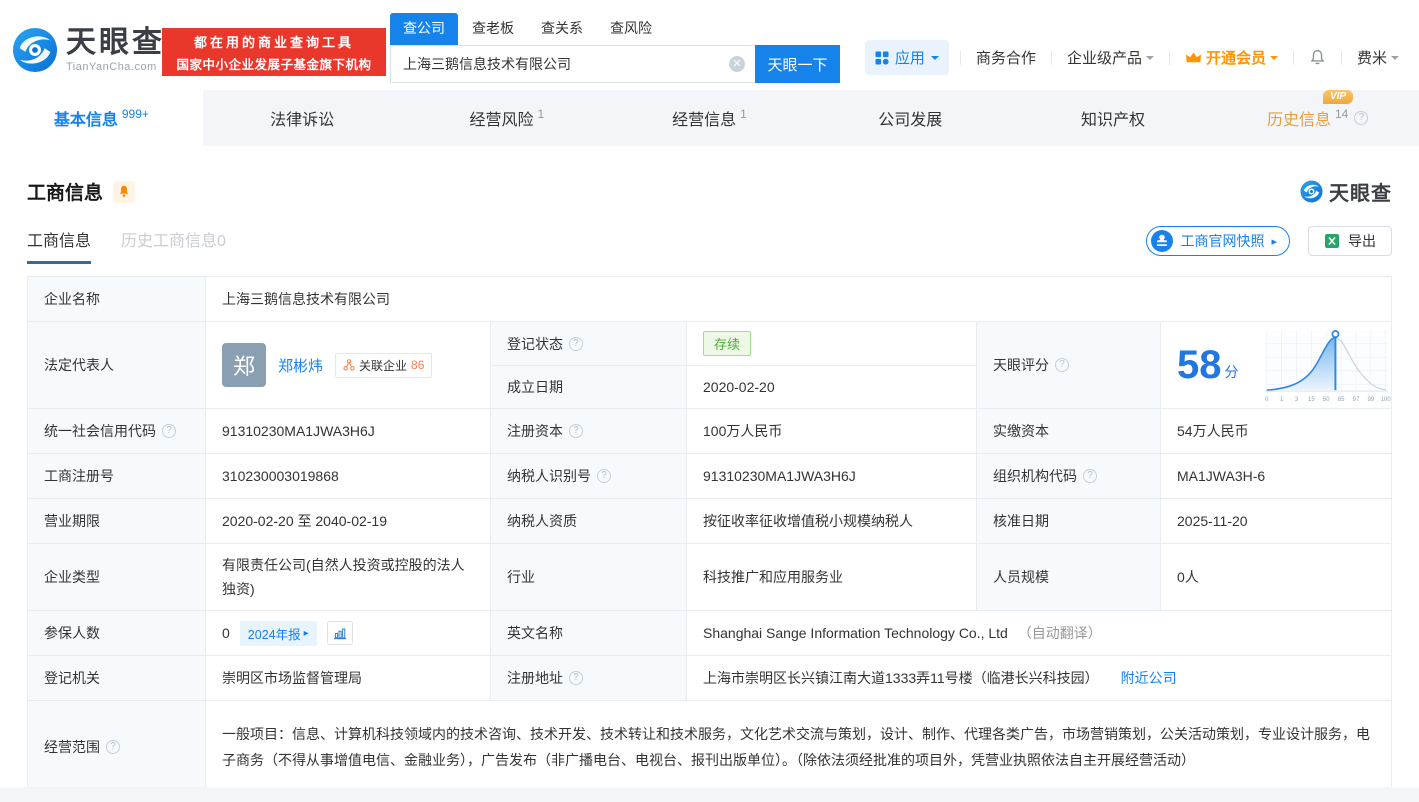 The image size is (1419, 802). I want to click on tab-business-info: 经营信息 1, so click(709, 118).